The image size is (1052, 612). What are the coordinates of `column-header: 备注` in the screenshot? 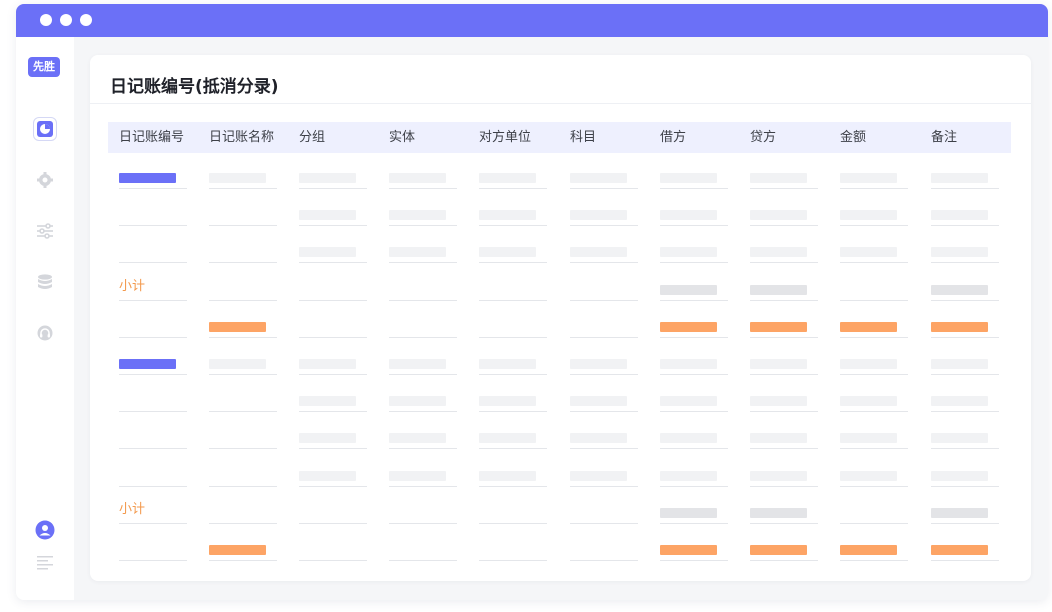 It's located at (944, 137).